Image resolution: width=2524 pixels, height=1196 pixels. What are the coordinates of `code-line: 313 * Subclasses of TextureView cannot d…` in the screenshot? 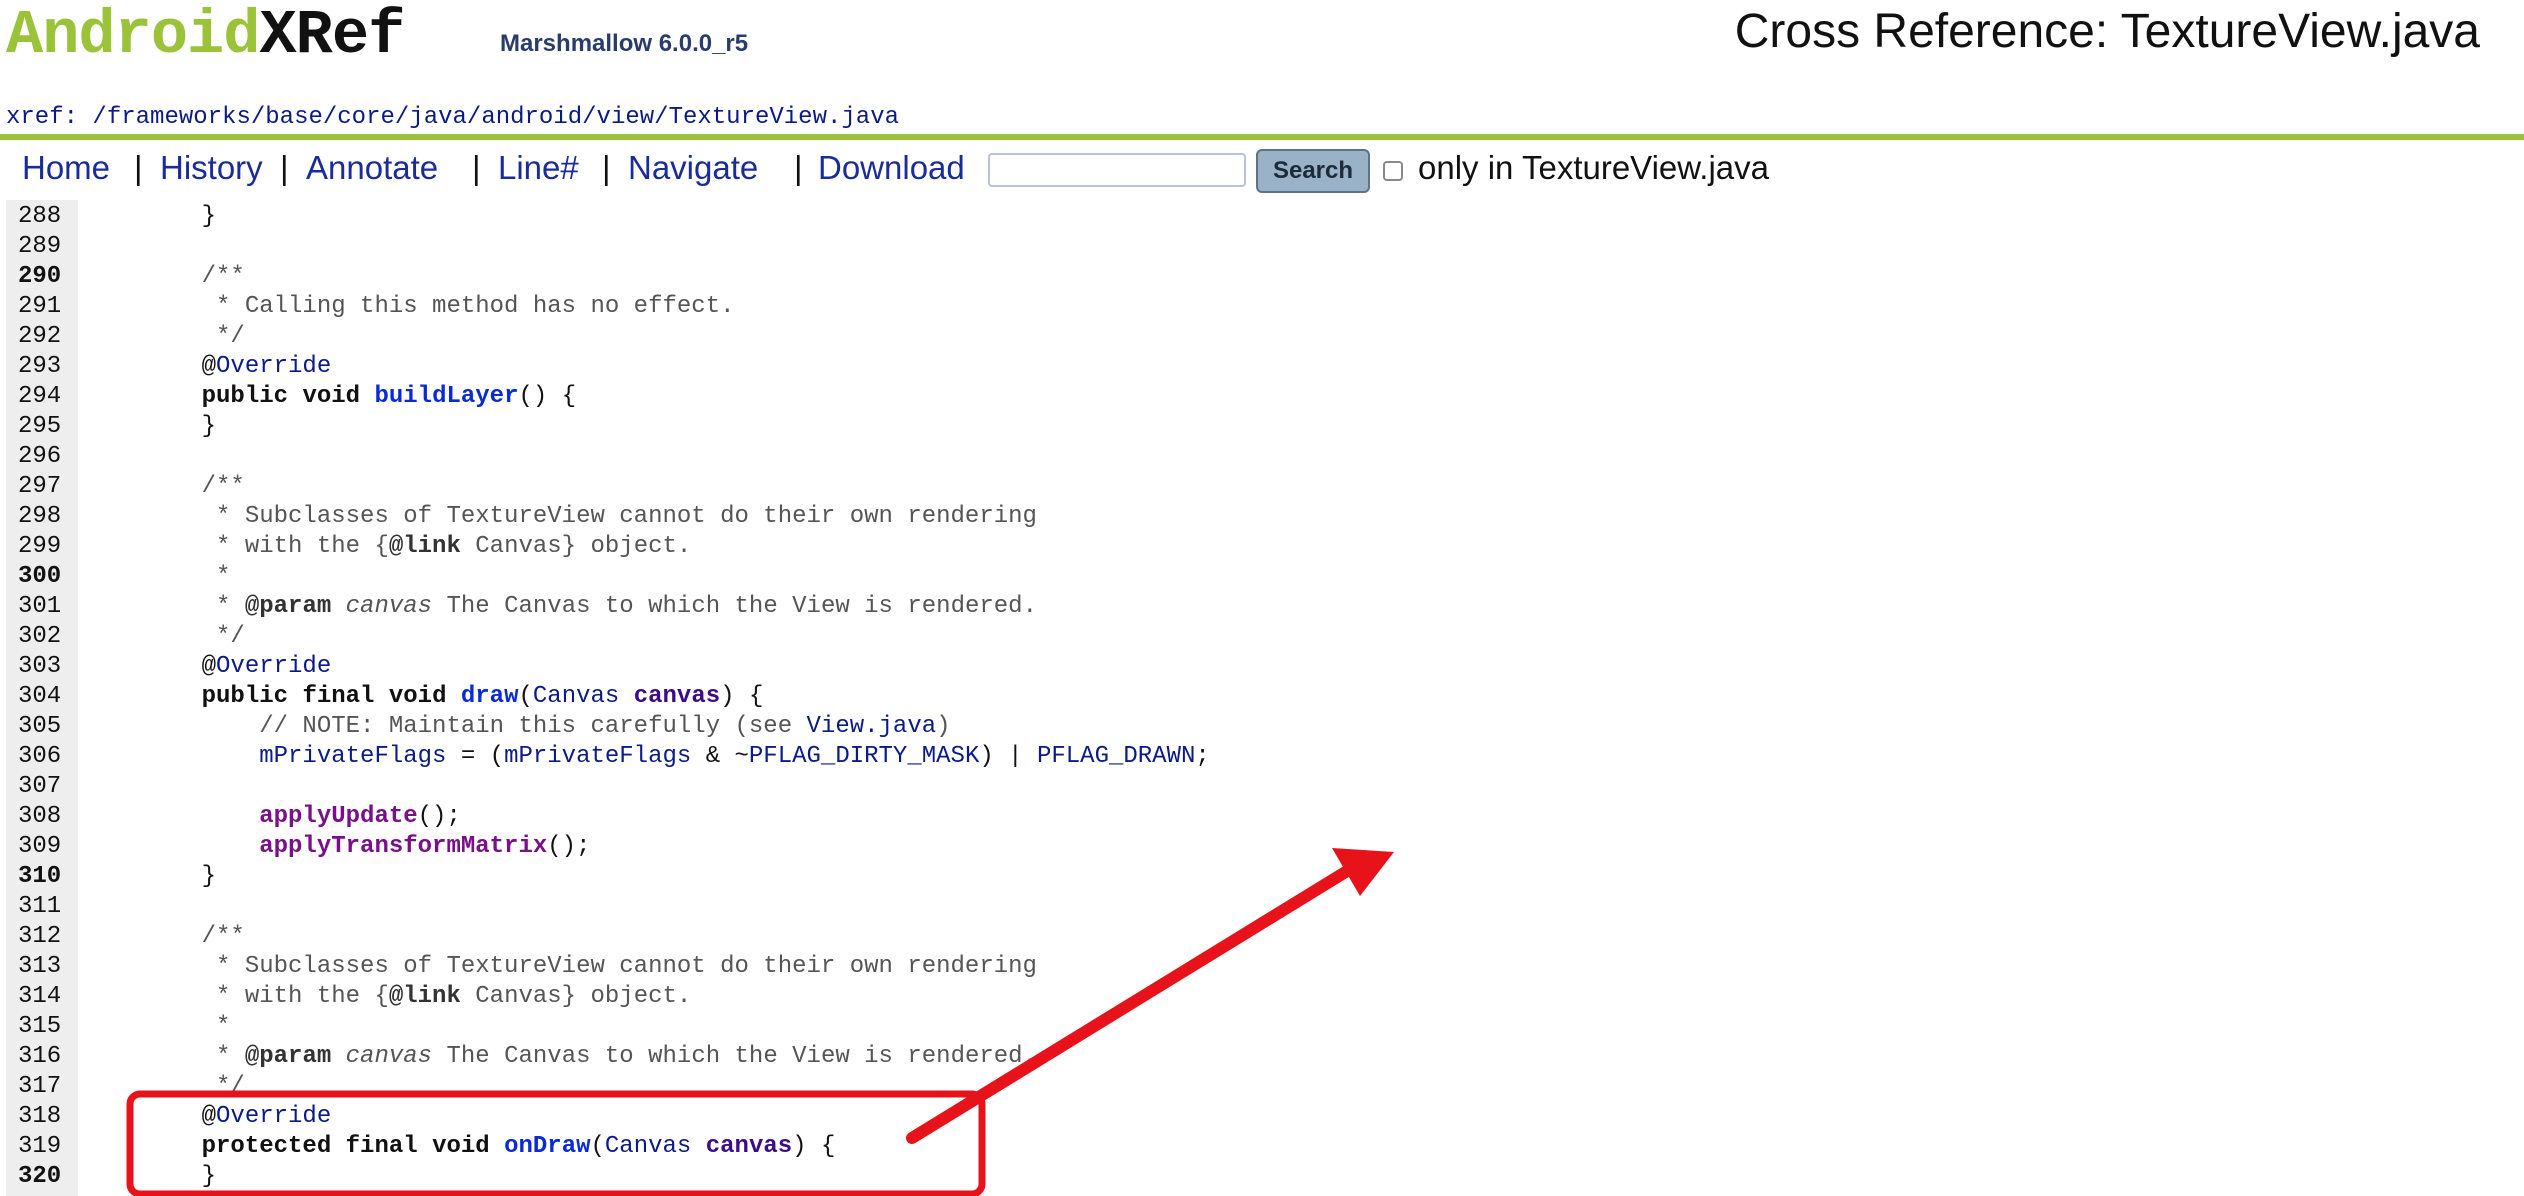 It's located at (1262, 967).